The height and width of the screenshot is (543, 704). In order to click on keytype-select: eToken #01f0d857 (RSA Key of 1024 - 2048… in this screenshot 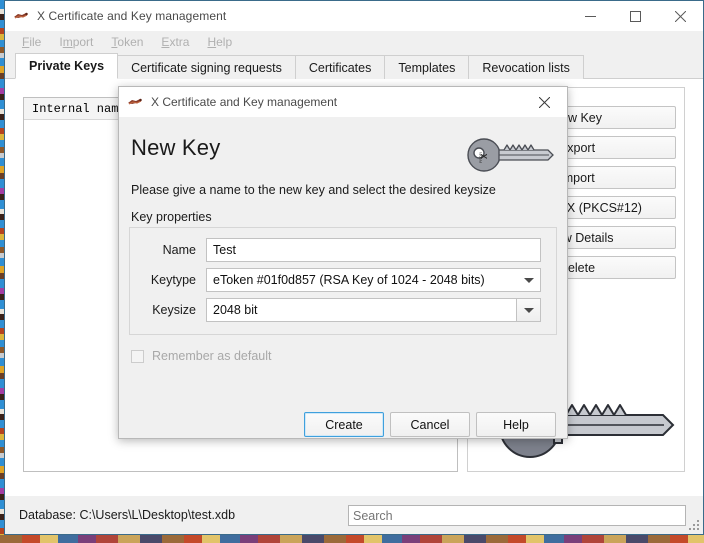, I will do `click(373, 280)`.